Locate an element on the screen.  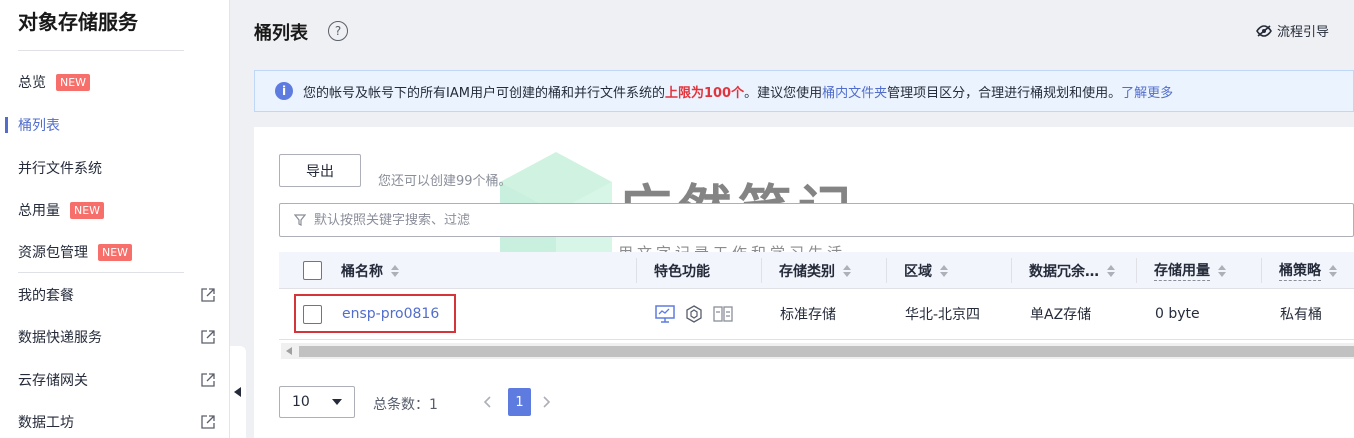
notice-text: 。建议您使用 is located at coordinates (783, 93).